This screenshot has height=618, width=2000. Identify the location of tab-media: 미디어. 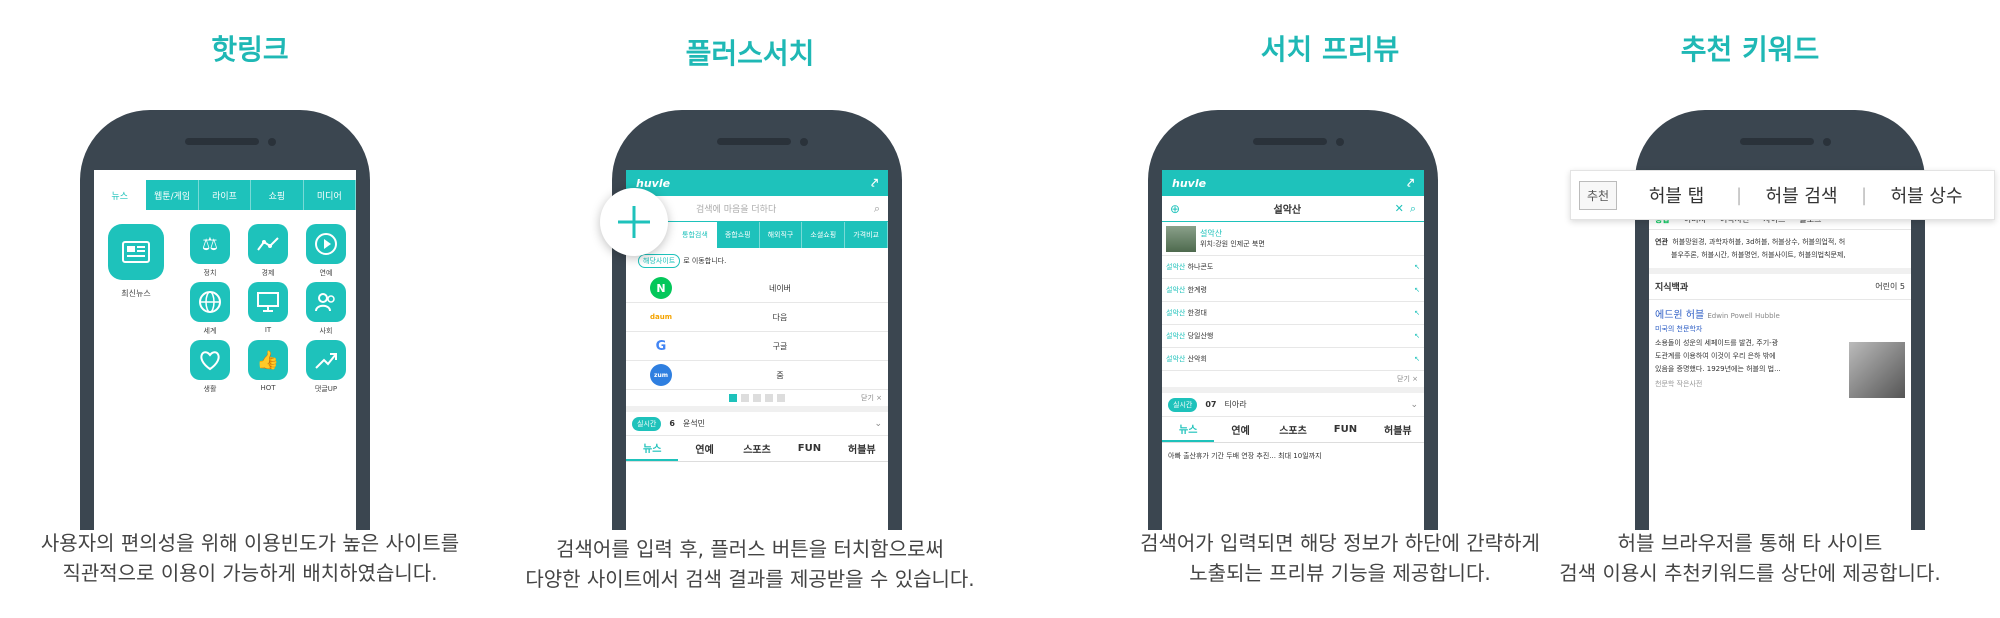
(330, 195).